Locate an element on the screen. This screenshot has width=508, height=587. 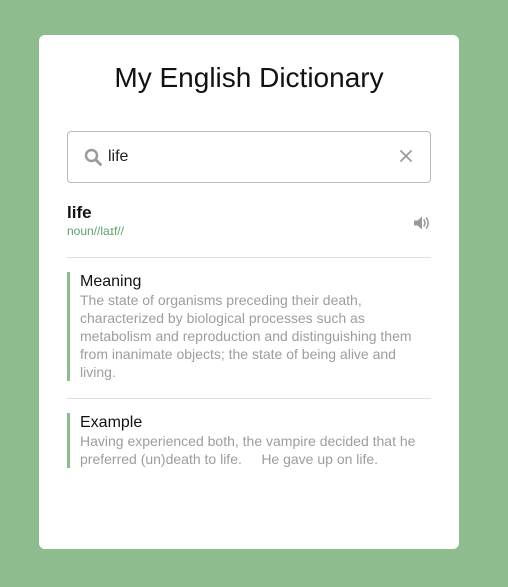
phonetic-text: noun//laɪf// is located at coordinates (95, 231).